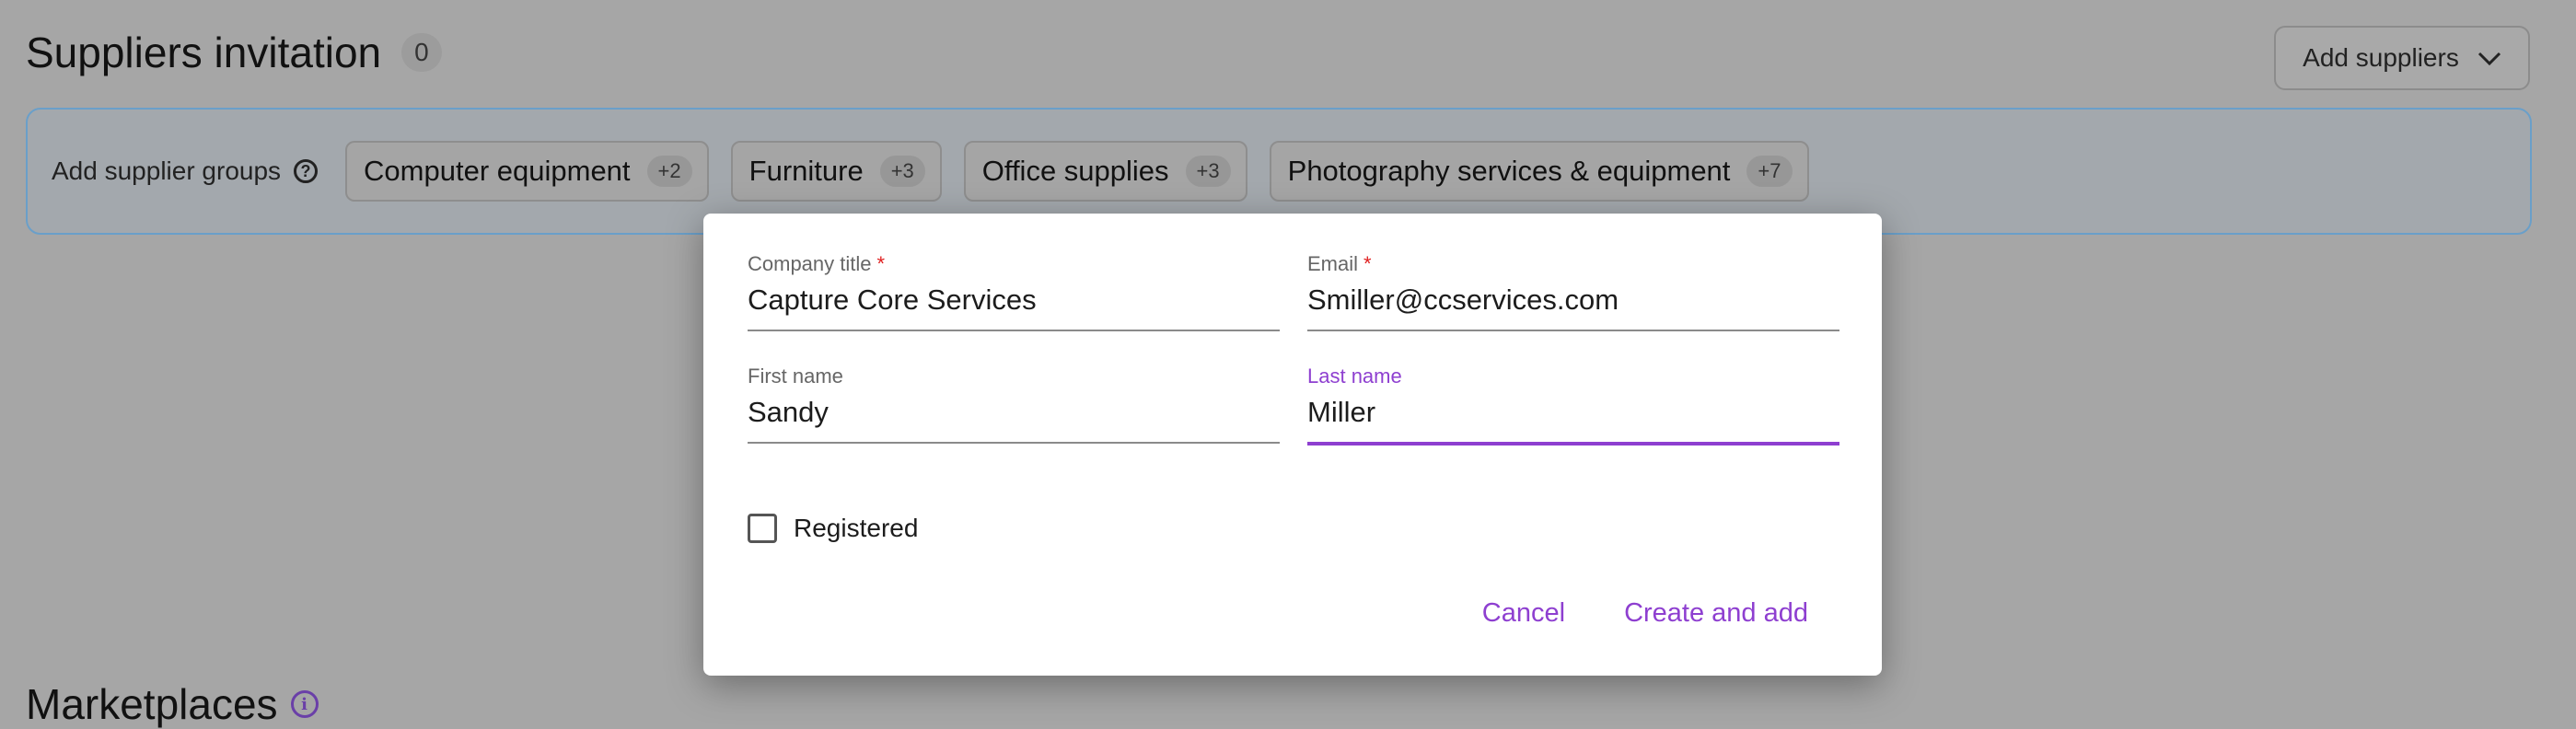 The width and height of the screenshot is (2576, 729). I want to click on first-name-field: First name, so click(1014, 404).